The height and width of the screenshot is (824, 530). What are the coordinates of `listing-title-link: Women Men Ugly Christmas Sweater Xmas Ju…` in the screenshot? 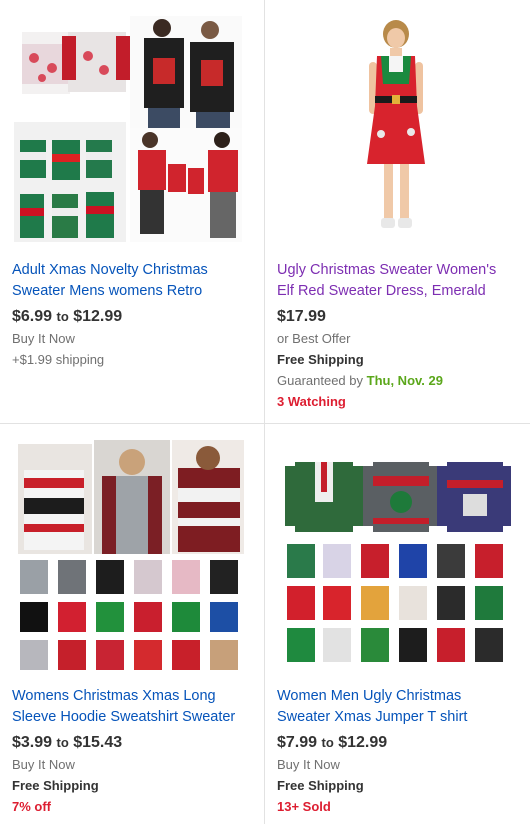 It's located at (396, 706).